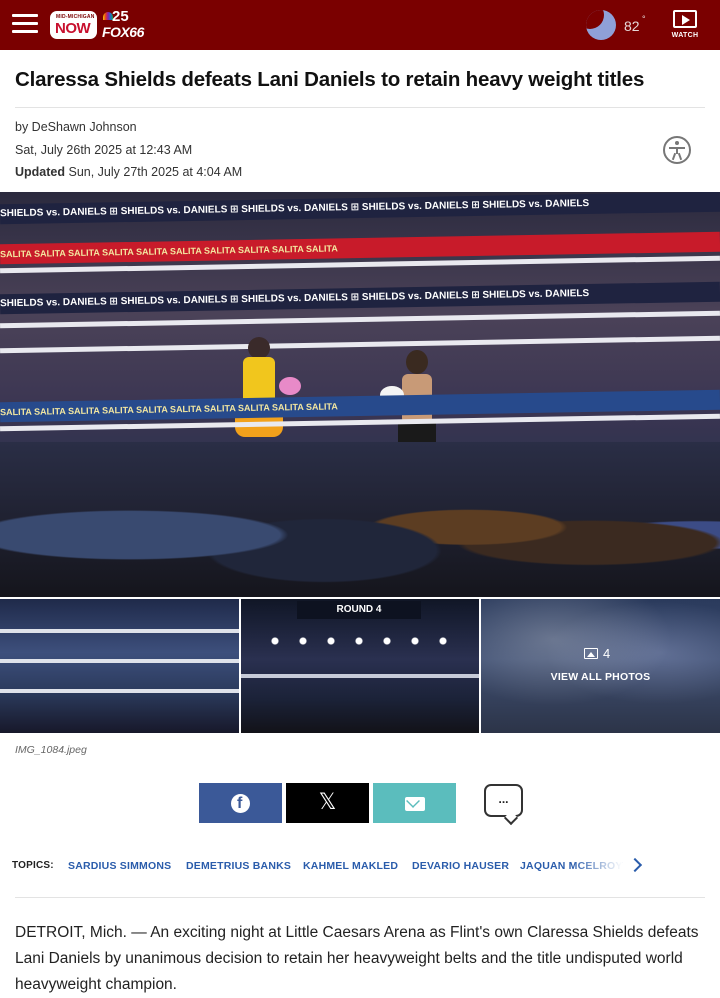  Describe the element at coordinates (119, 866) in the screenshot. I see `topic-link: SARDIUS SIMMONS` at that location.